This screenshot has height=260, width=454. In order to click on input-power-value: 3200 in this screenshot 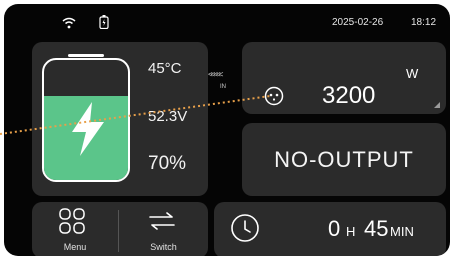, I will do `click(349, 95)`.